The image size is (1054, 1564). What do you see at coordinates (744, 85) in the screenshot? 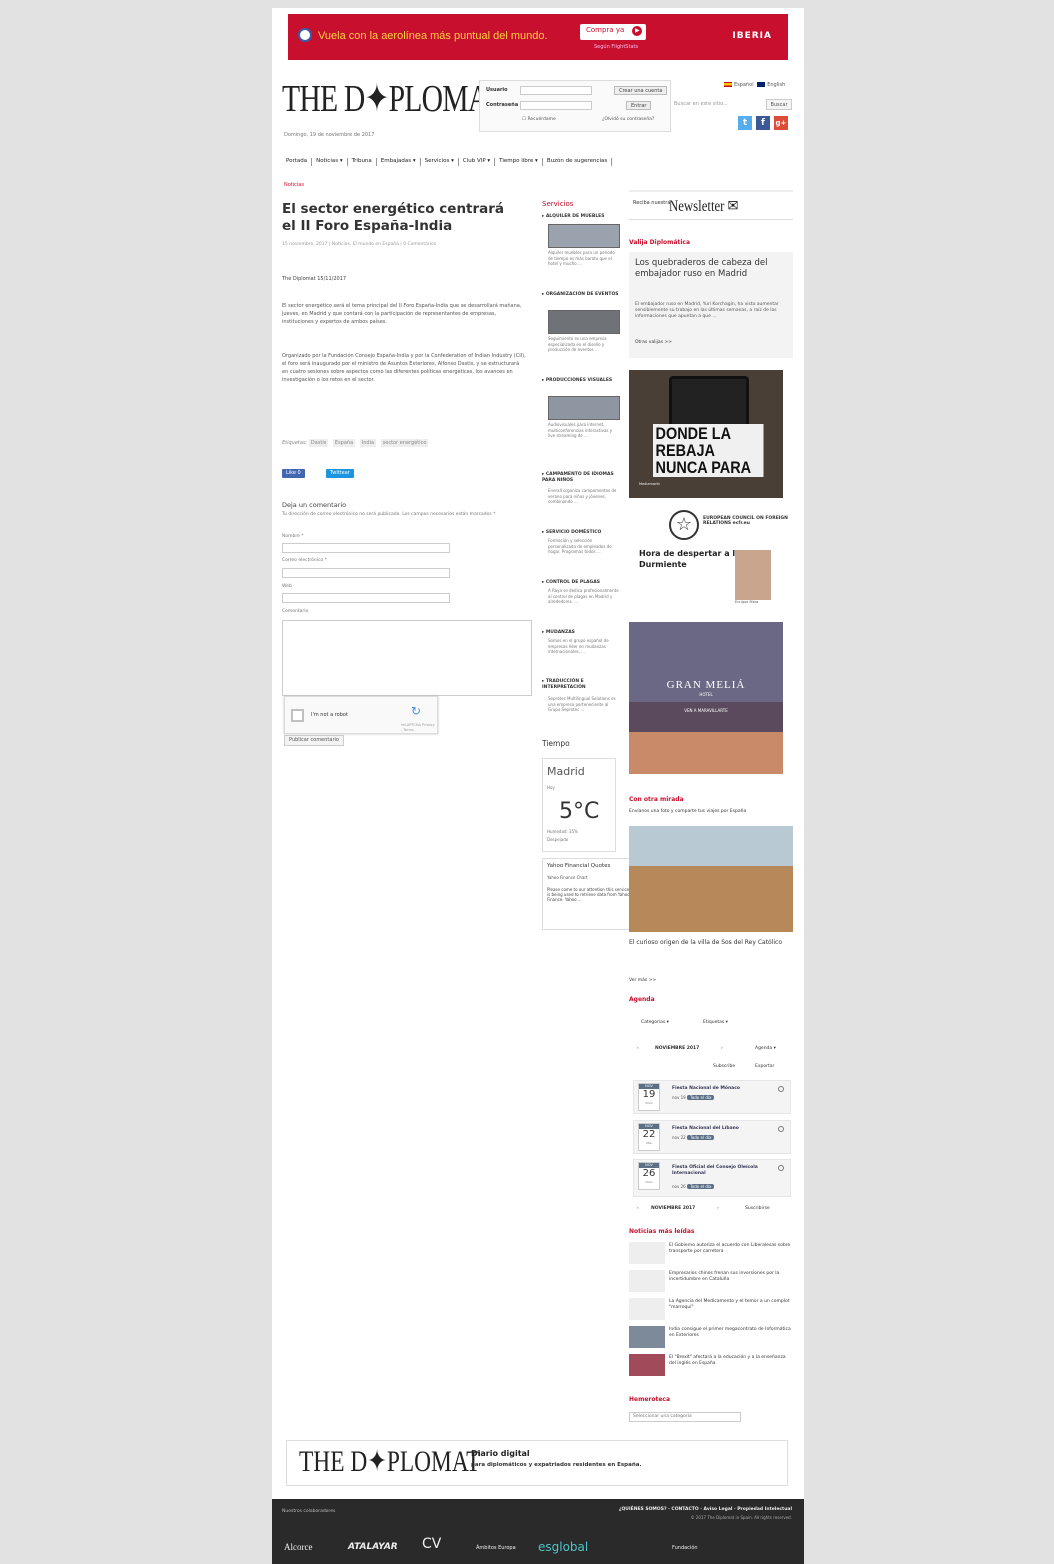
I see `lang-es: Español` at bounding box center [744, 85].